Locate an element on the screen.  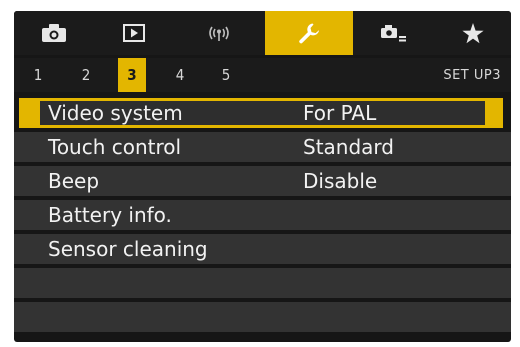
subpage-5: 5 is located at coordinates (226, 75).